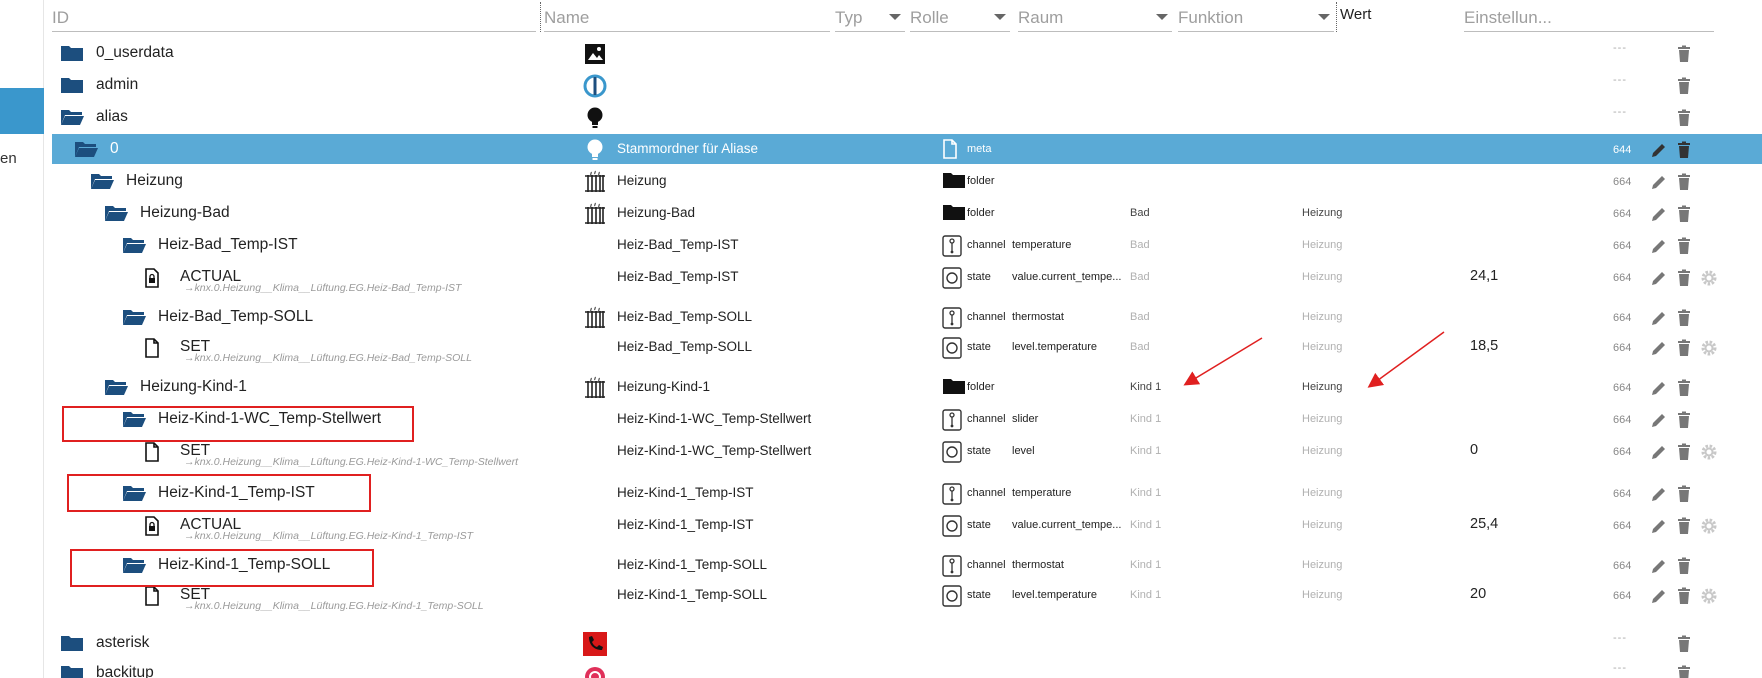  I want to click on row-id: Heiz-Bad_Temp-SOLL, so click(217, 317).